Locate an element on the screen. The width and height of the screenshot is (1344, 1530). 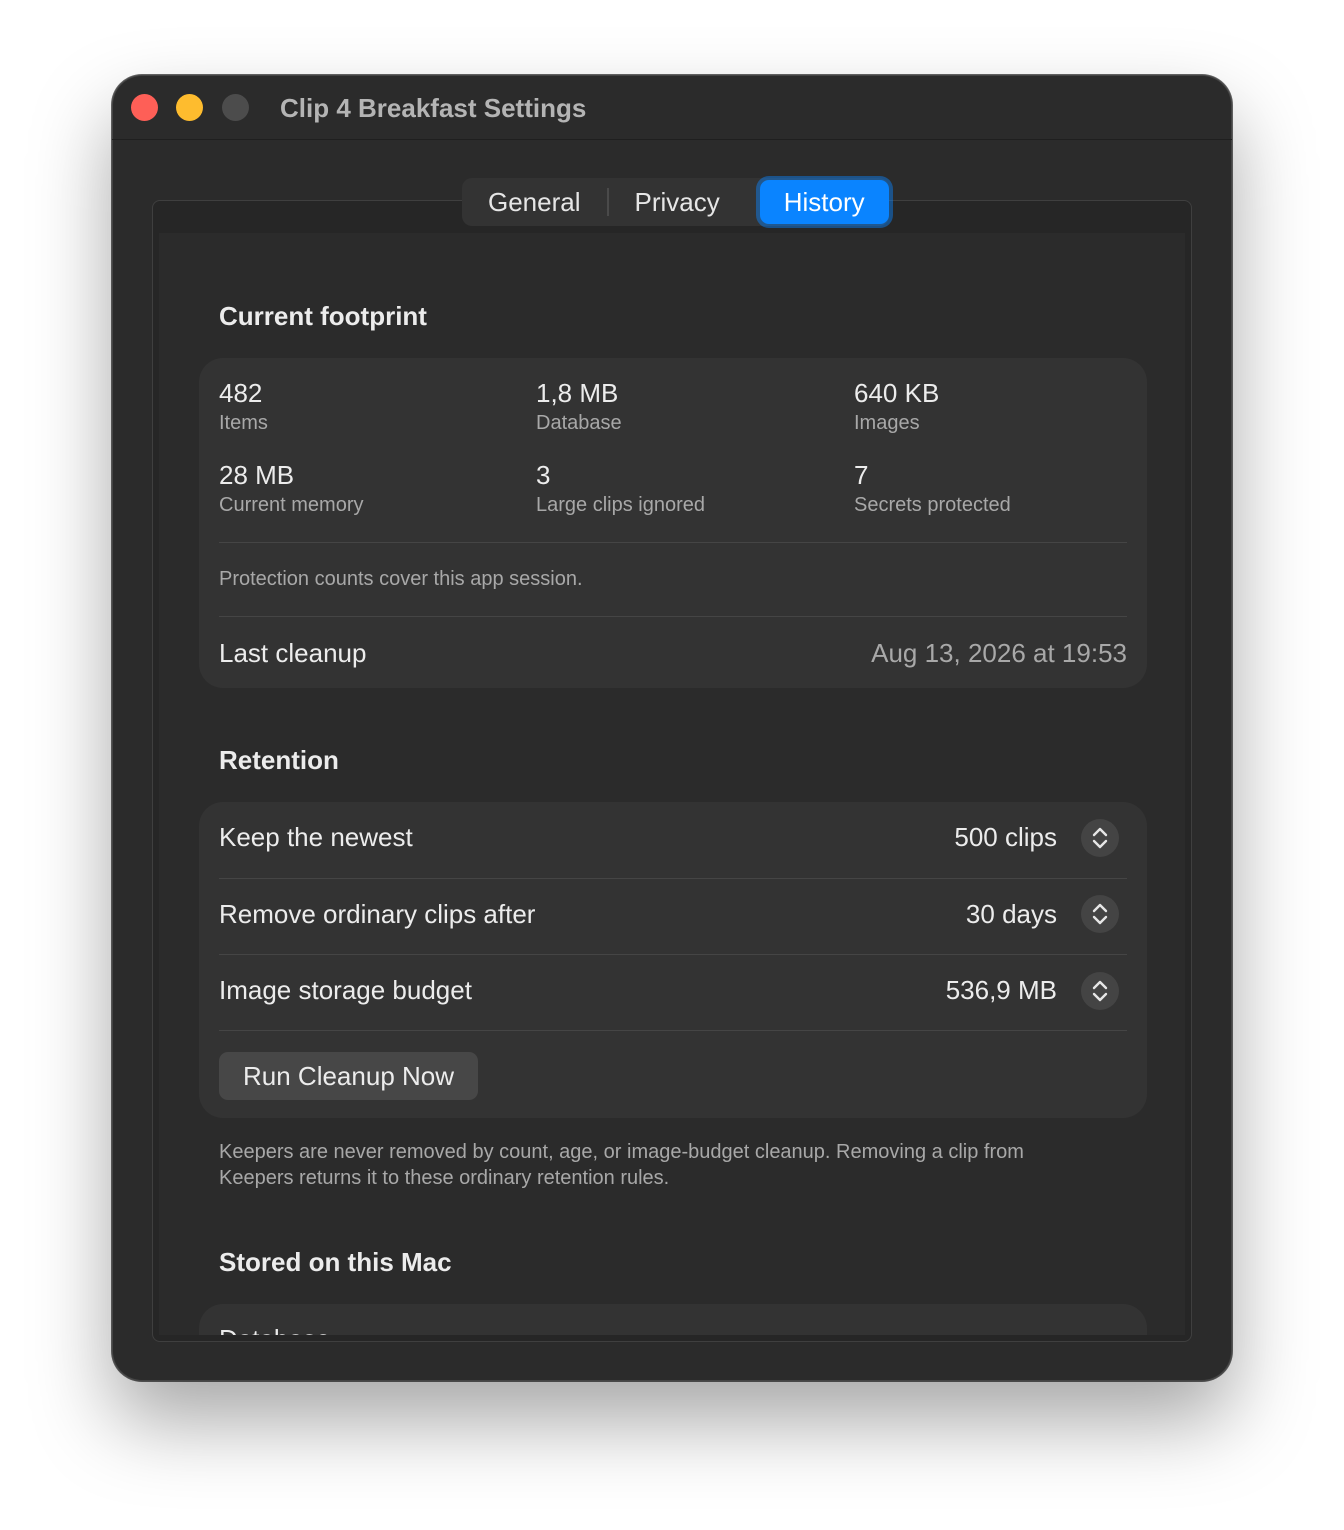
stat-database: 1,8 MB Database is located at coordinates (579, 406).